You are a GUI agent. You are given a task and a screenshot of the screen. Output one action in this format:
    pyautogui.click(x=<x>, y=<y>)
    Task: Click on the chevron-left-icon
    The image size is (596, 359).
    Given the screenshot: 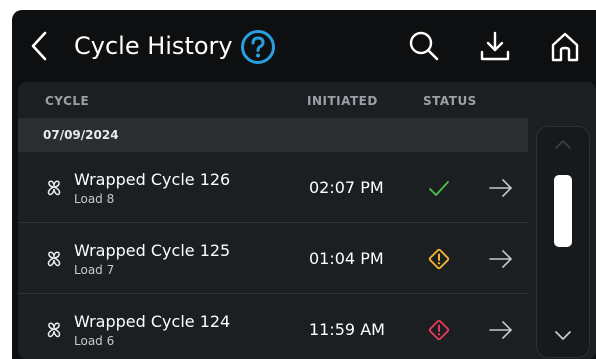 What is the action you would take?
    pyautogui.click(x=39, y=46)
    